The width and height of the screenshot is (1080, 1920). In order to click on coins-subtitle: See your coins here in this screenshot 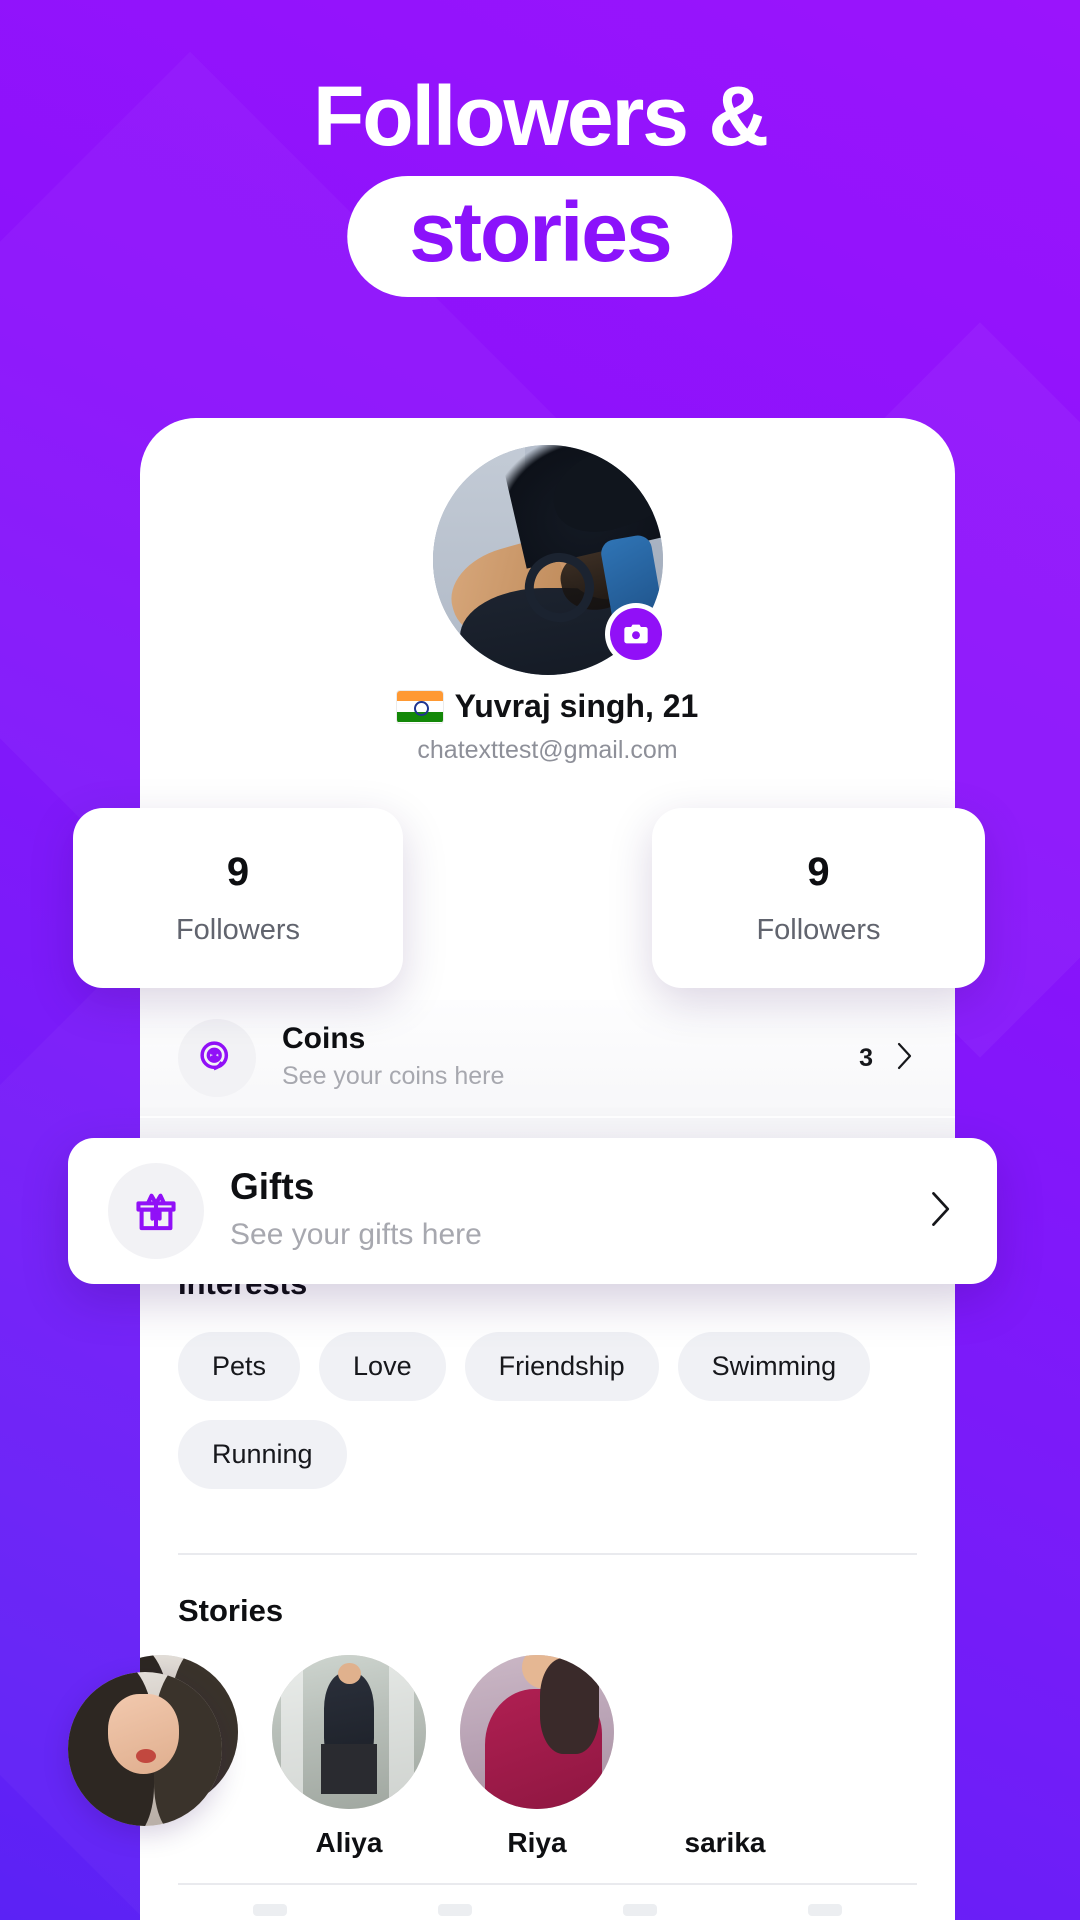, I will do `click(393, 1075)`.